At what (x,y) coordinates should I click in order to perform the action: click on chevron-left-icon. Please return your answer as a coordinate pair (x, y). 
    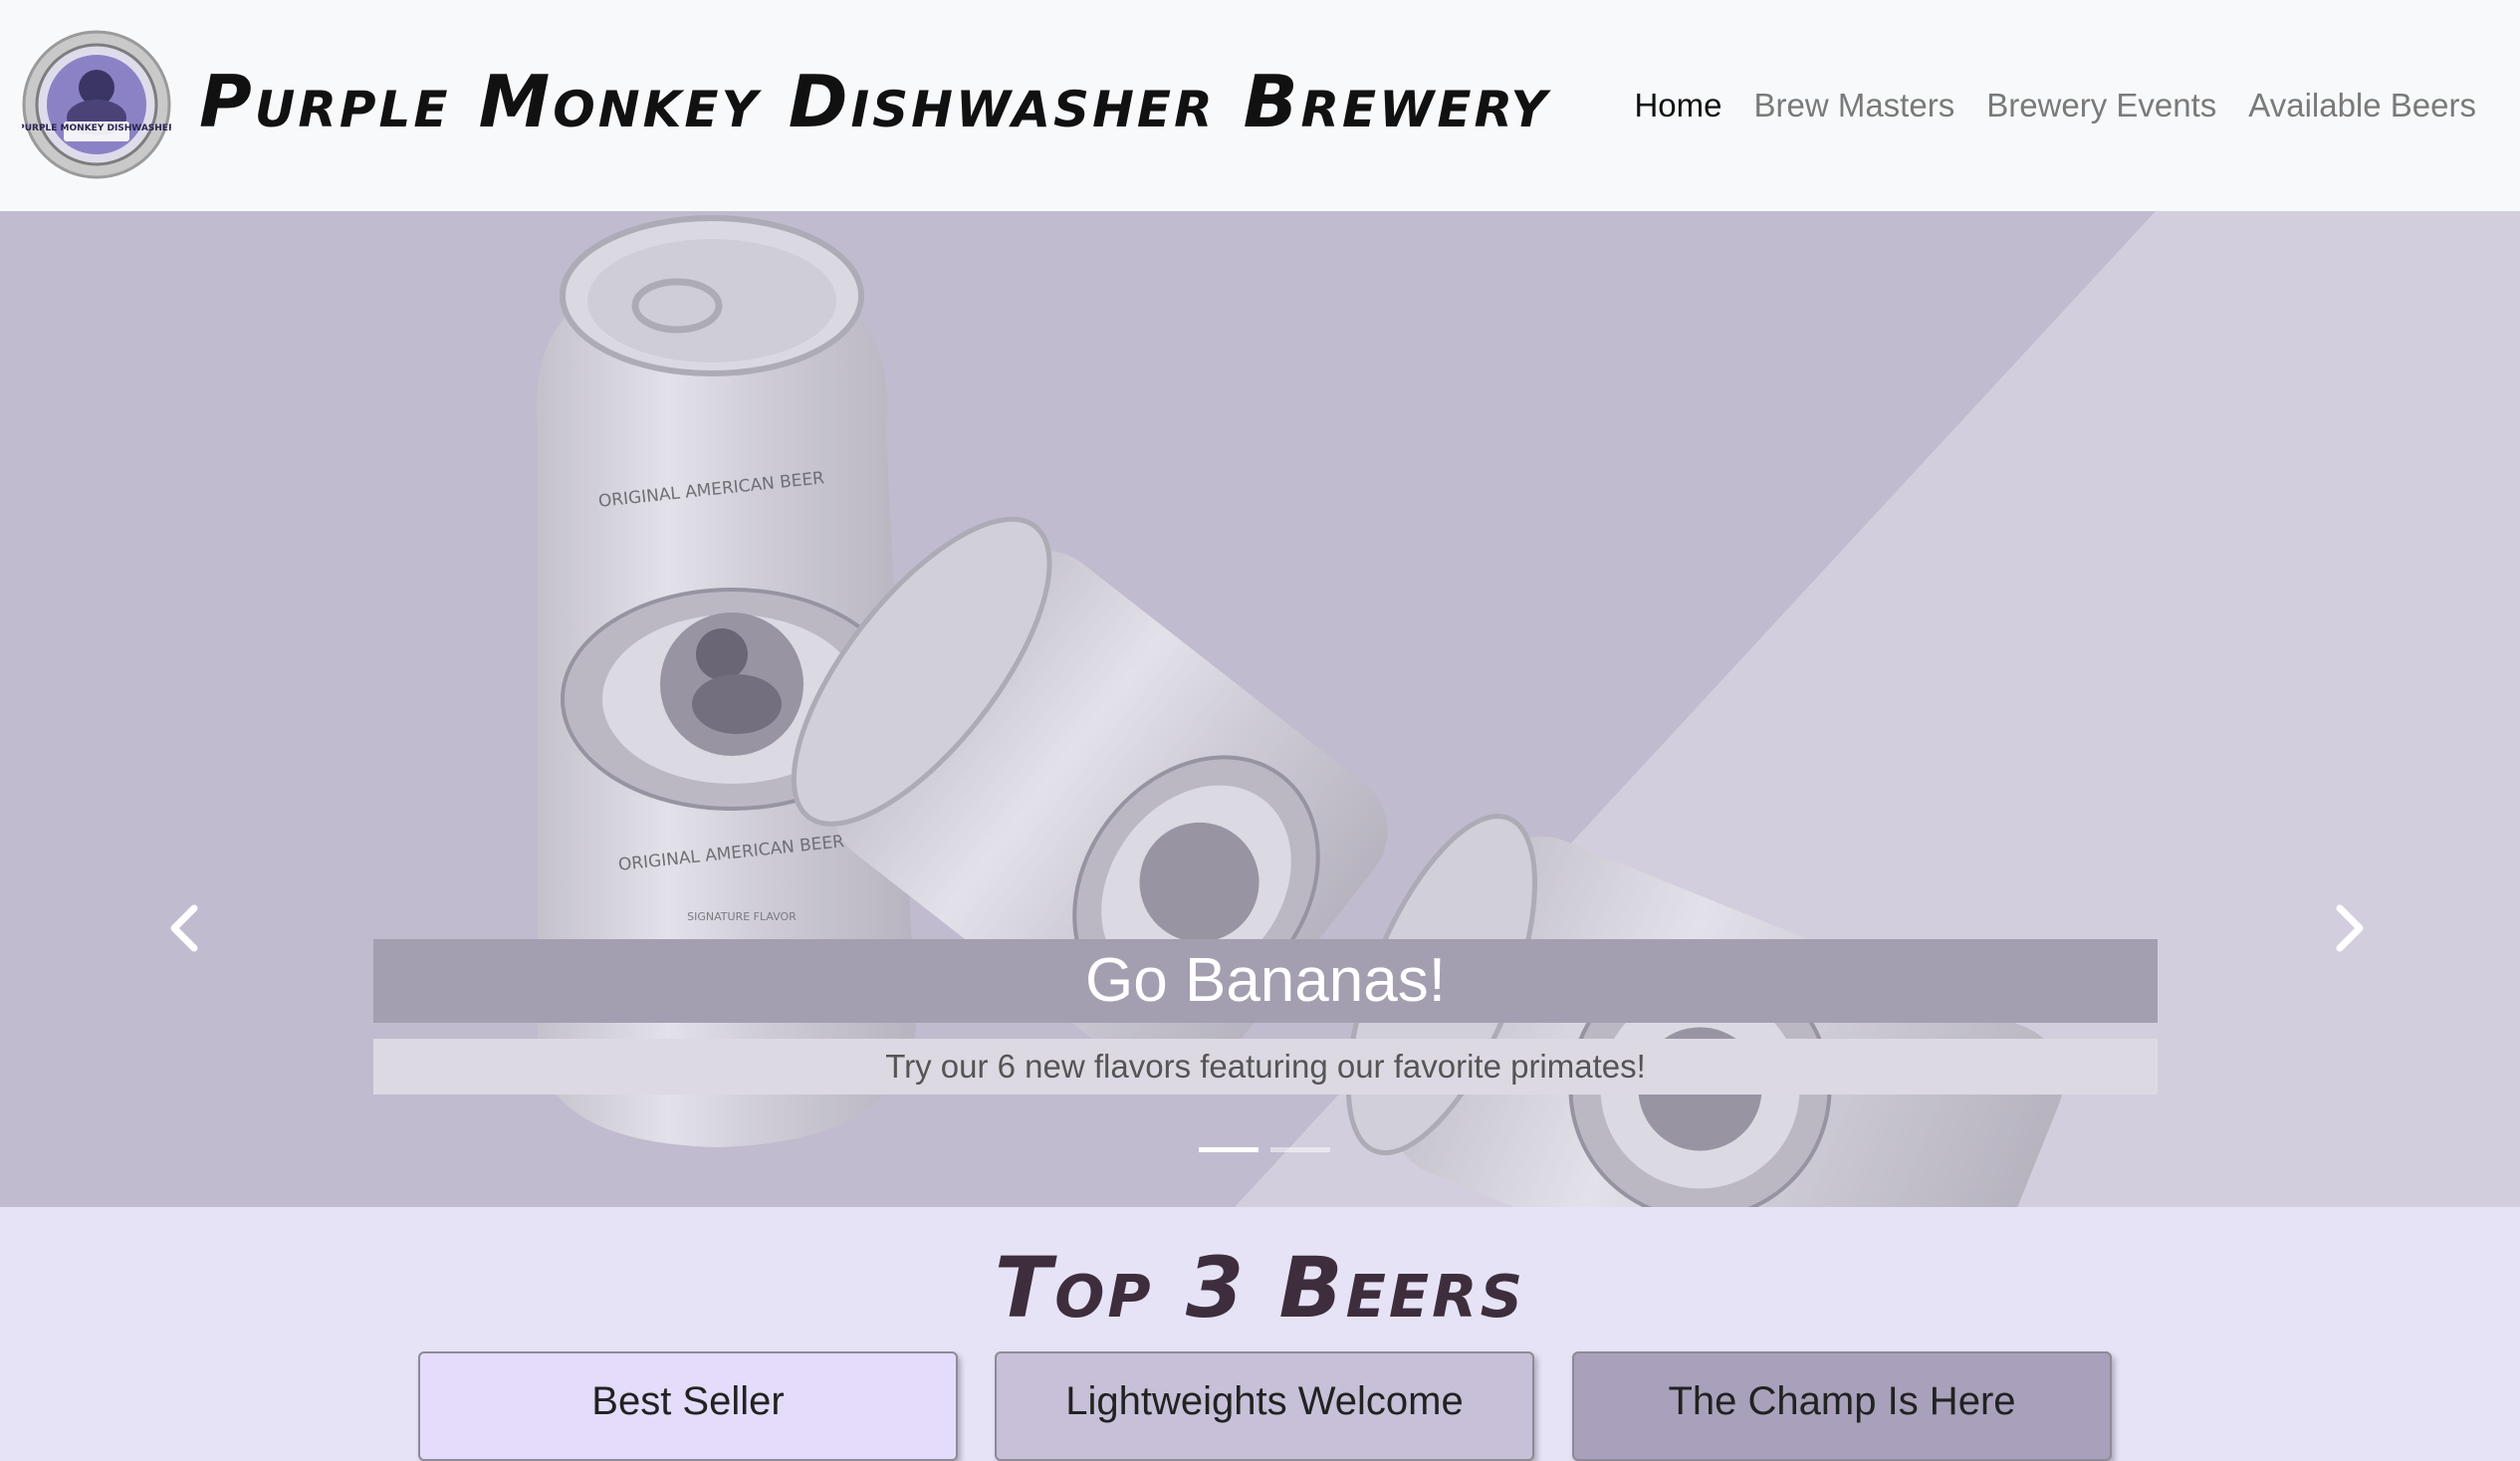
    Looking at the image, I should click on (184, 928).